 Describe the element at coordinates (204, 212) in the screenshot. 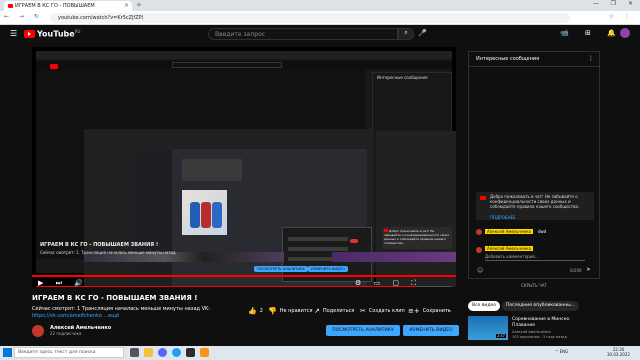

I see `inner-image` at that location.